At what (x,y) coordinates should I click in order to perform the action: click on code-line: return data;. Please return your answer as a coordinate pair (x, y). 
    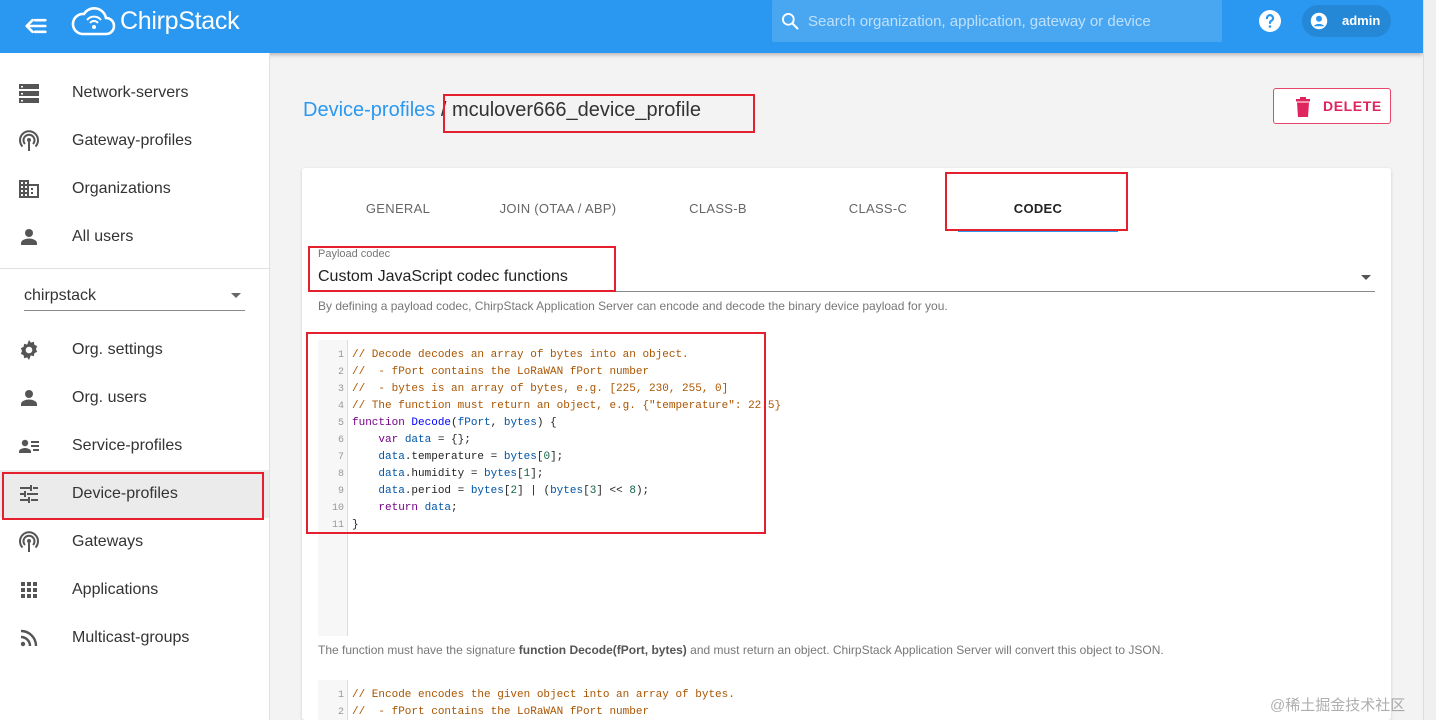
    Looking at the image, I should click on (418, 508).